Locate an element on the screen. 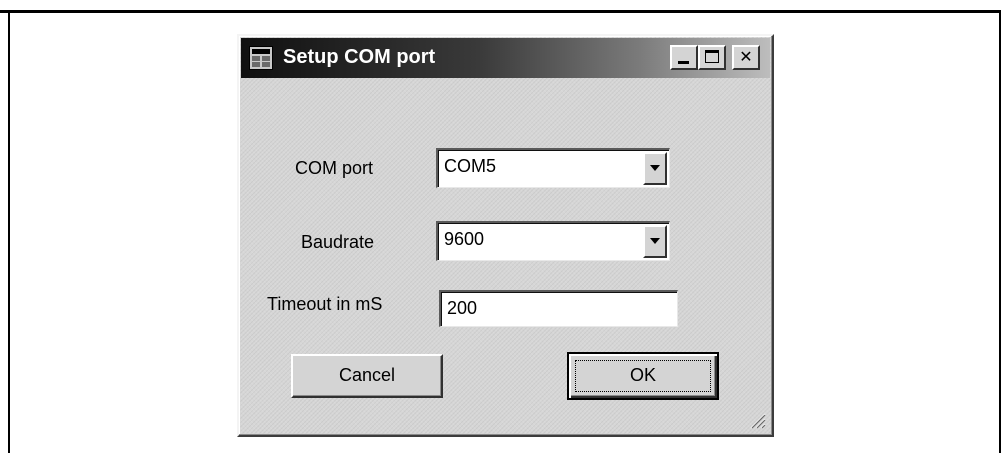 This screenshot has height=453, width=1001. resize-grip-icon is located at coordinates (757, 420).